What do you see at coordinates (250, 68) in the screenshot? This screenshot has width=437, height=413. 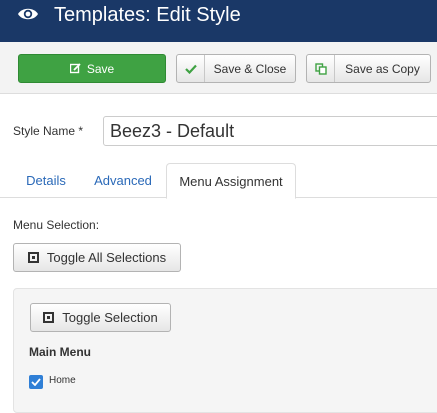 I see `save-close-label: Save & Close` at bounding box center [250, 68].